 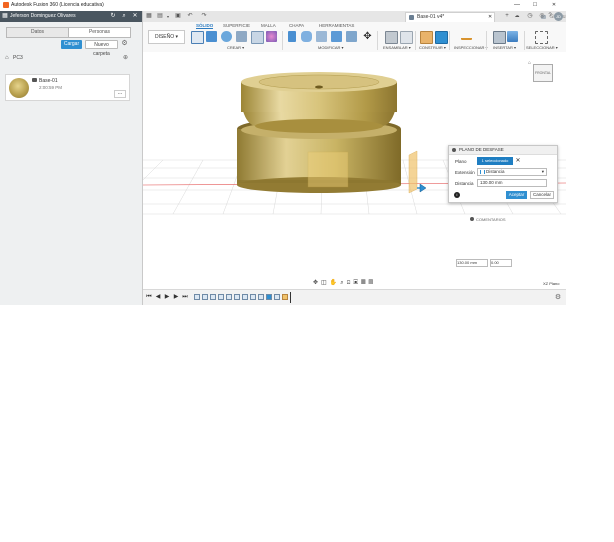 I want to click on sweep-icon, so click(x=241, y=36).